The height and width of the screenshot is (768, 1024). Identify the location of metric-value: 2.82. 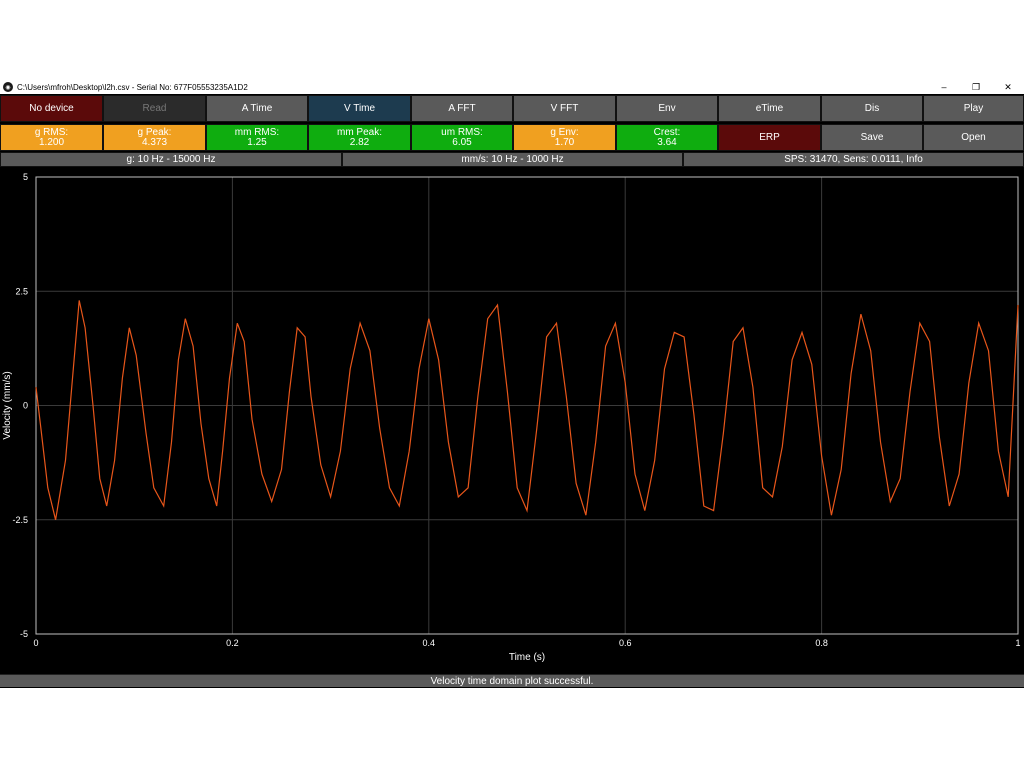
(359, 142).